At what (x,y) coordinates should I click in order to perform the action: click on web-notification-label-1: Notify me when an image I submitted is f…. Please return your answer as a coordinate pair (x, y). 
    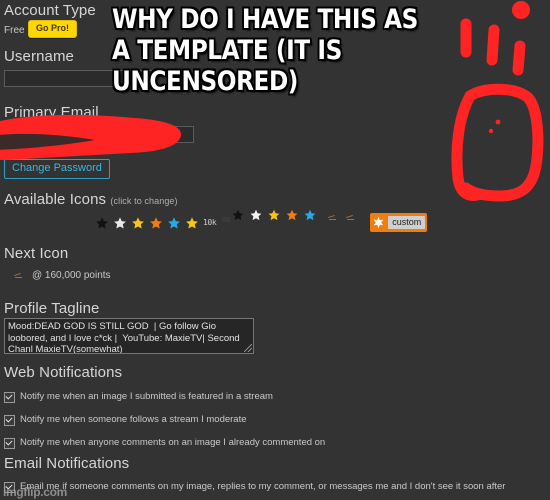
    Looking at the image, I should click on (146, 396).